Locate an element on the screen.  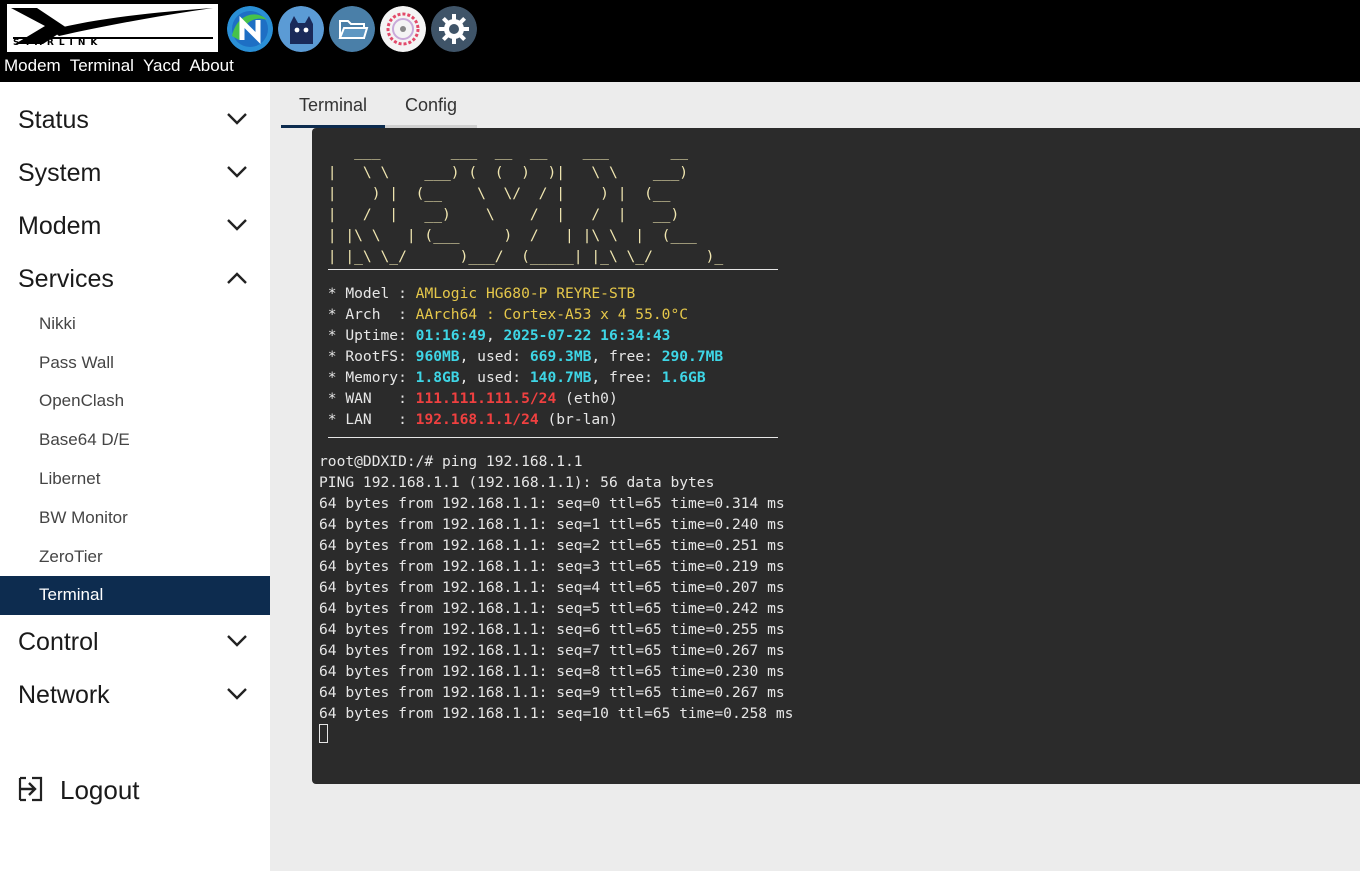
sidebar-item-terminal: Terminal is located at coordinates (135, 595).